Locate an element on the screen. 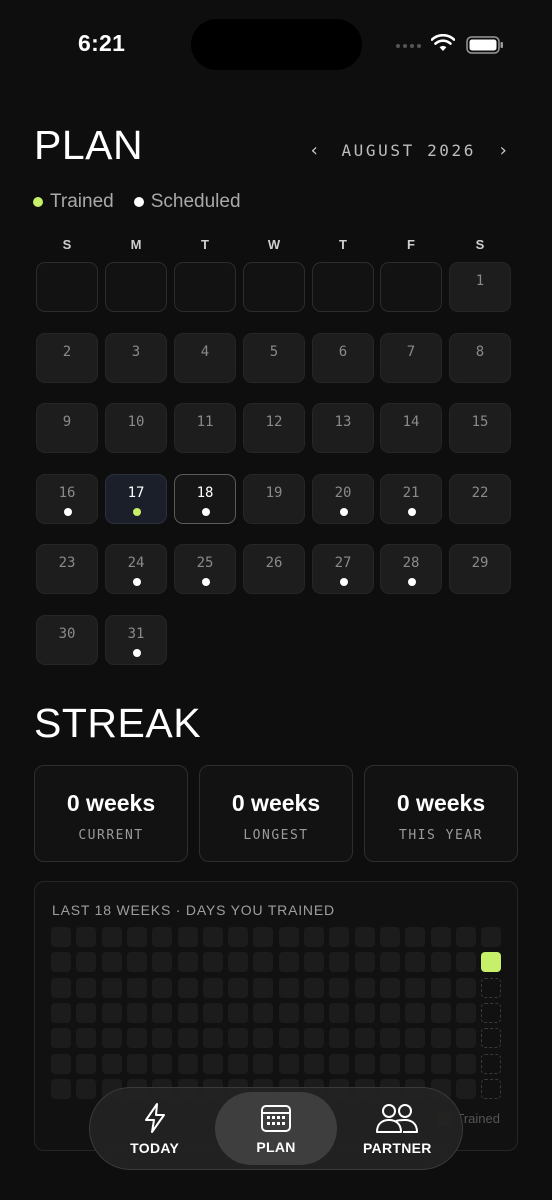  day-number: 25 is located at coordinates (205, 563).